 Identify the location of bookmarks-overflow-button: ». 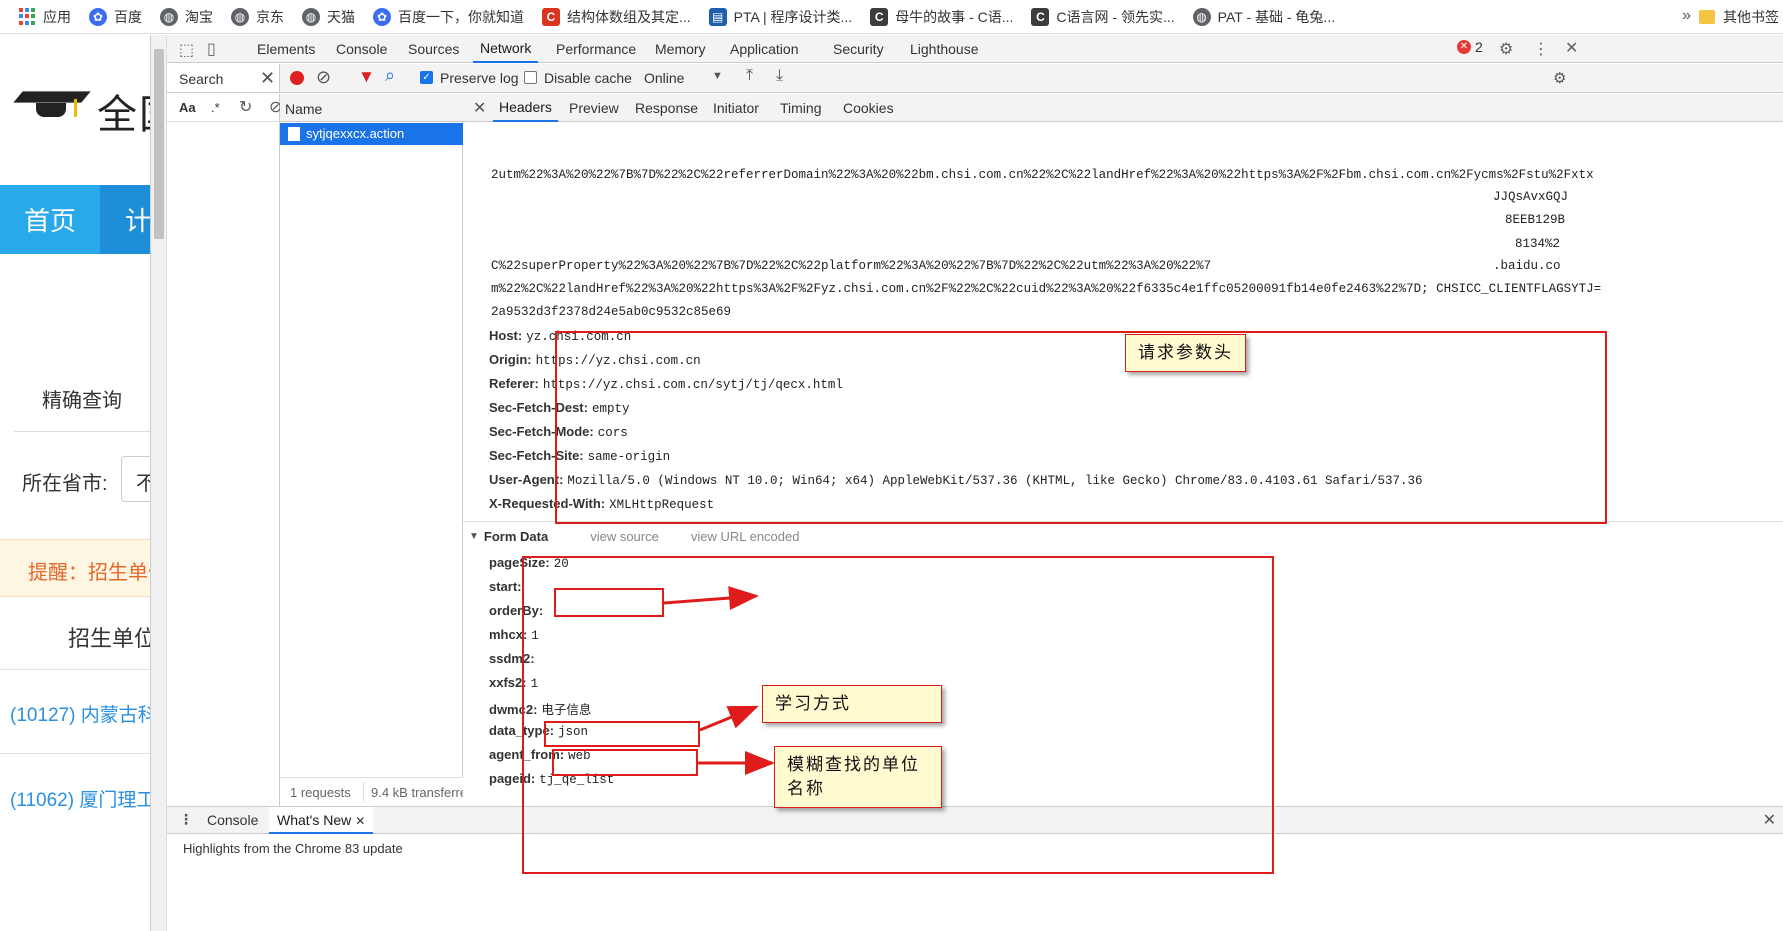
(1686, 16).